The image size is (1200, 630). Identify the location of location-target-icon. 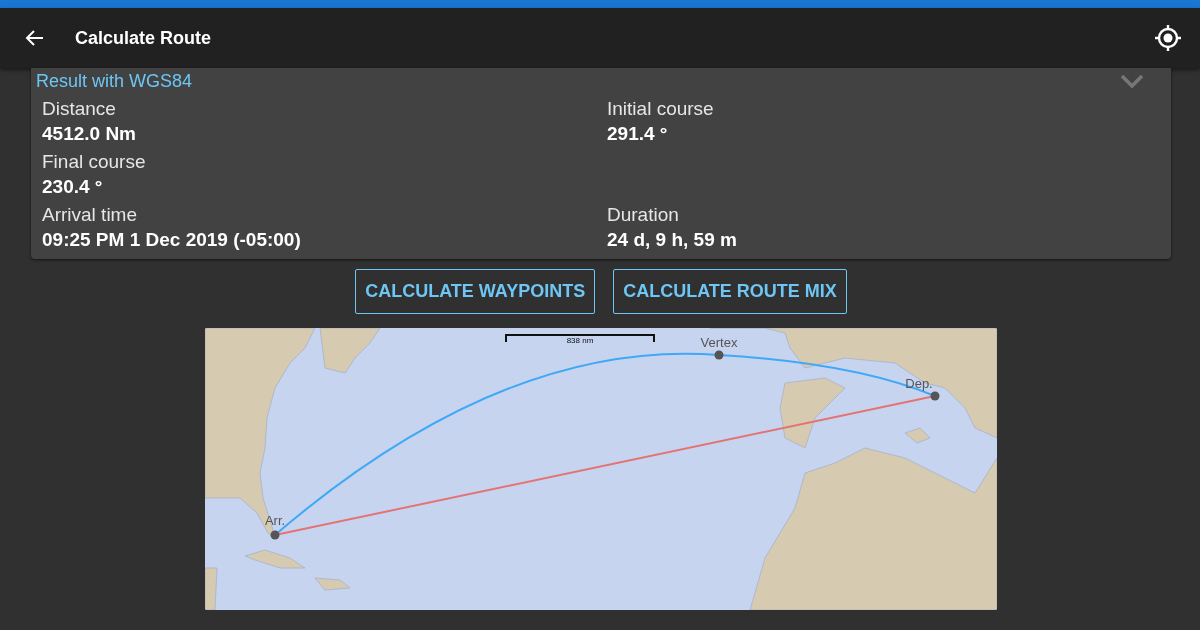
(1168, 38).